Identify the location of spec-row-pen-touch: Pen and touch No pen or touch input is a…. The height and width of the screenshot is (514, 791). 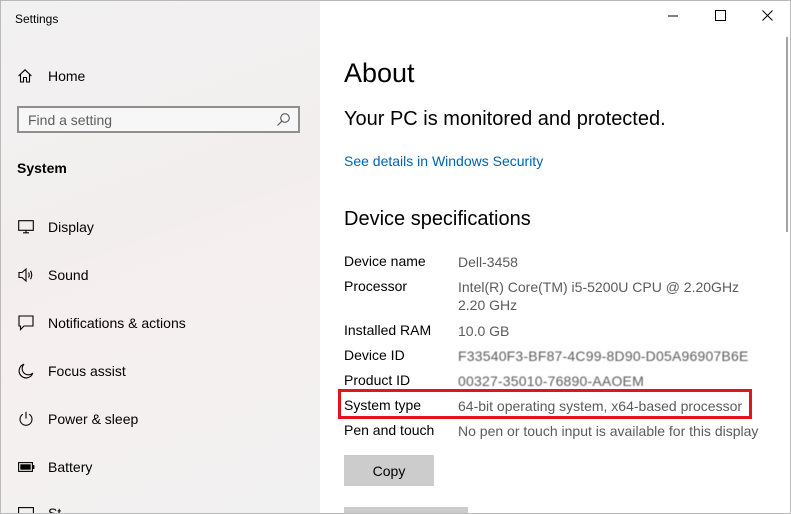
(559, 431).